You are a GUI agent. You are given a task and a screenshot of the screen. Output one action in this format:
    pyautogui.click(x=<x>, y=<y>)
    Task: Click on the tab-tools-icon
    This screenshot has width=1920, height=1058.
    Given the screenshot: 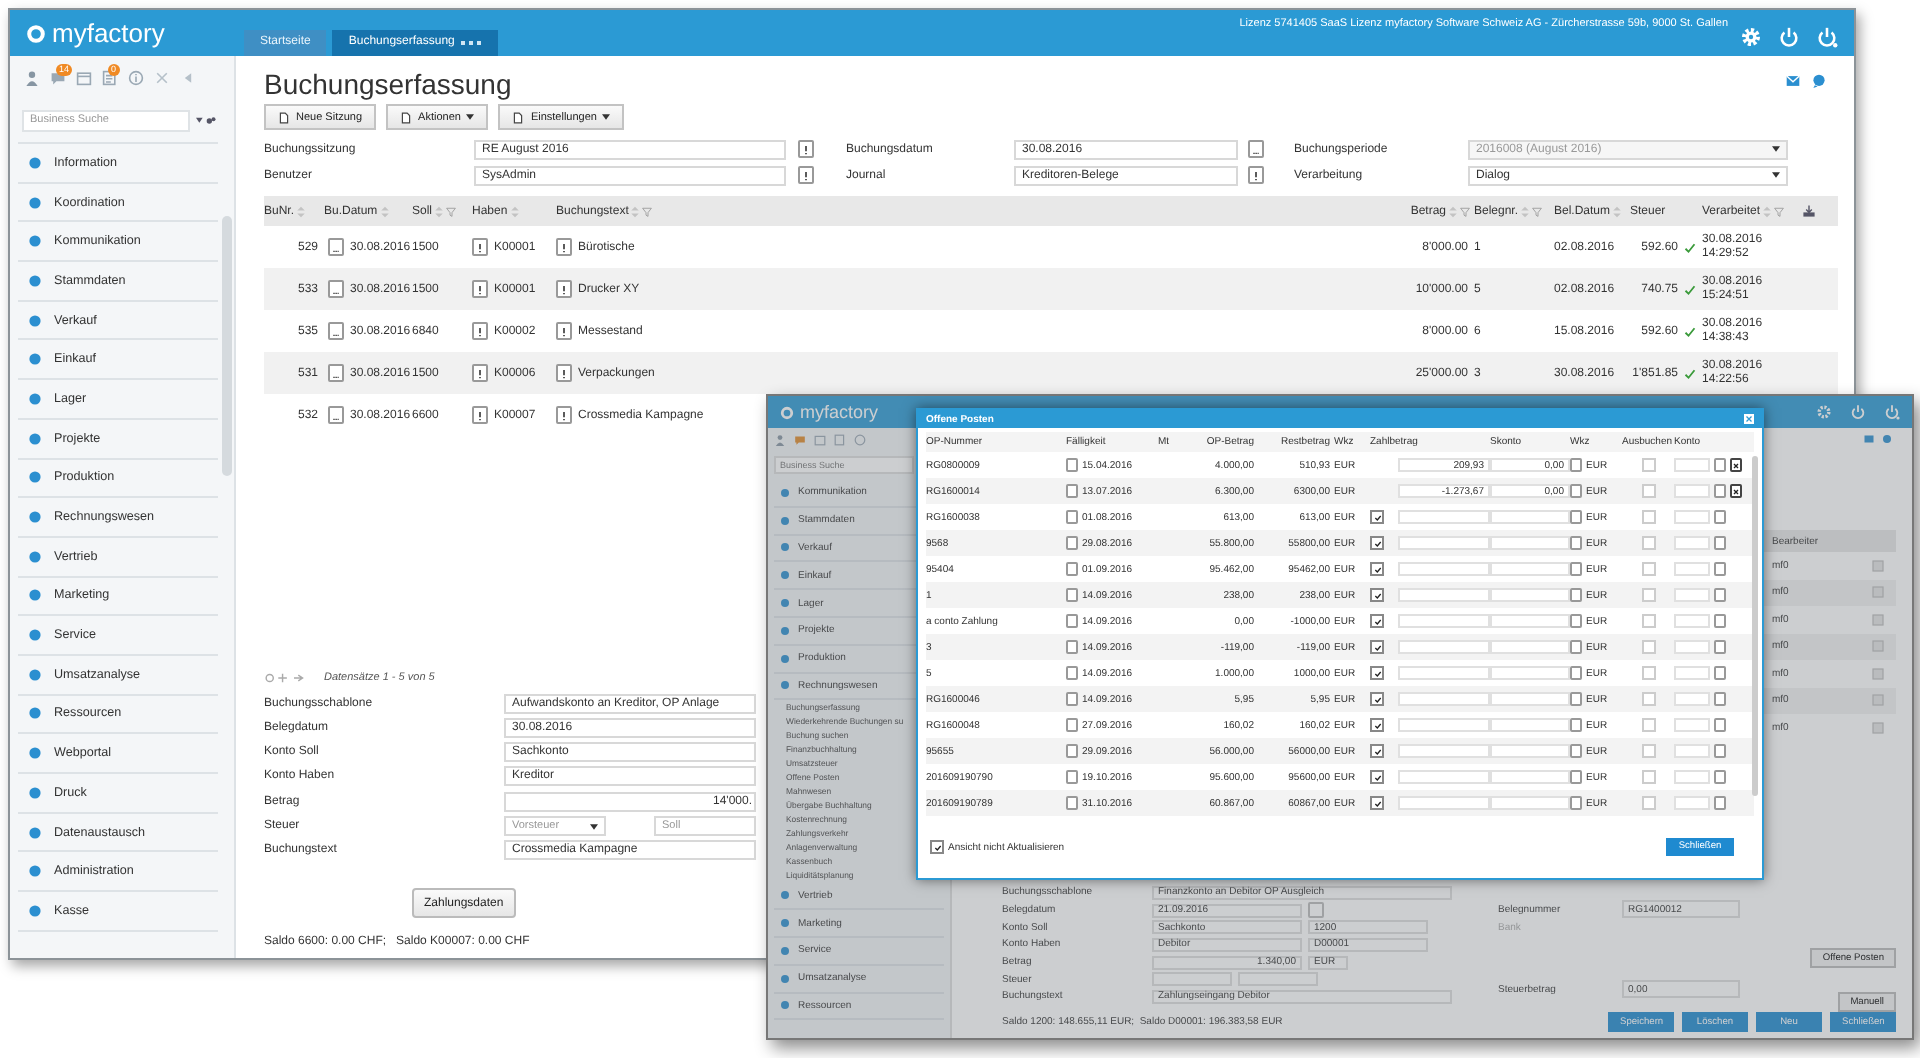 What is the action you would take?
    pyautogui.click(x=471, y=43)
    